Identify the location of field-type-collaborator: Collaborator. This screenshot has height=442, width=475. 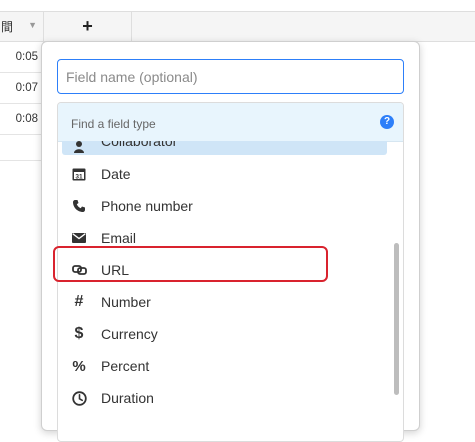
(224, 148).